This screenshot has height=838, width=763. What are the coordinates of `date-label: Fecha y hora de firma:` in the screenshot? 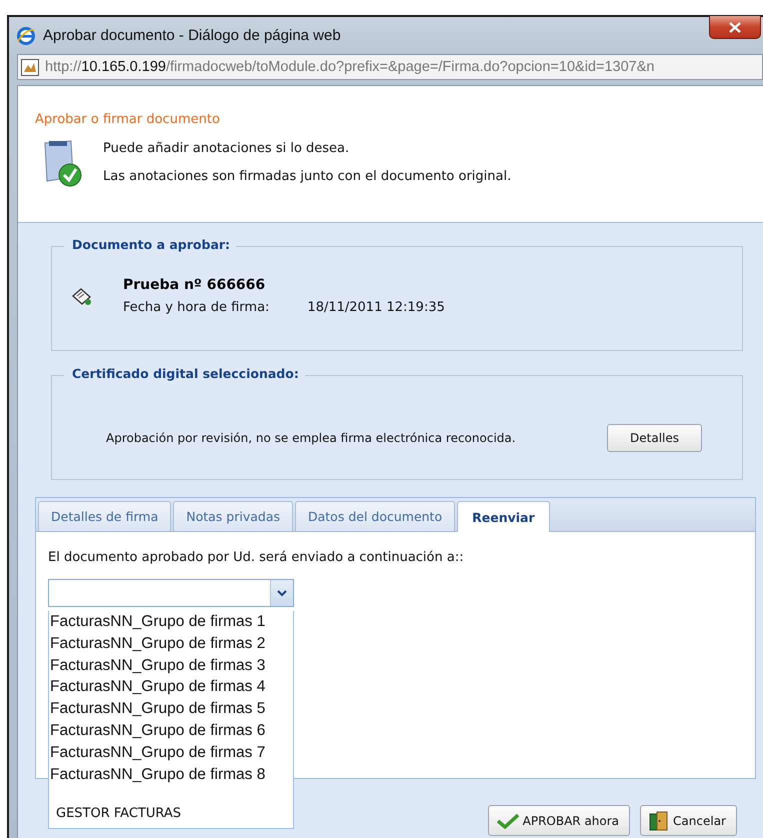 It's located at (196, 307).